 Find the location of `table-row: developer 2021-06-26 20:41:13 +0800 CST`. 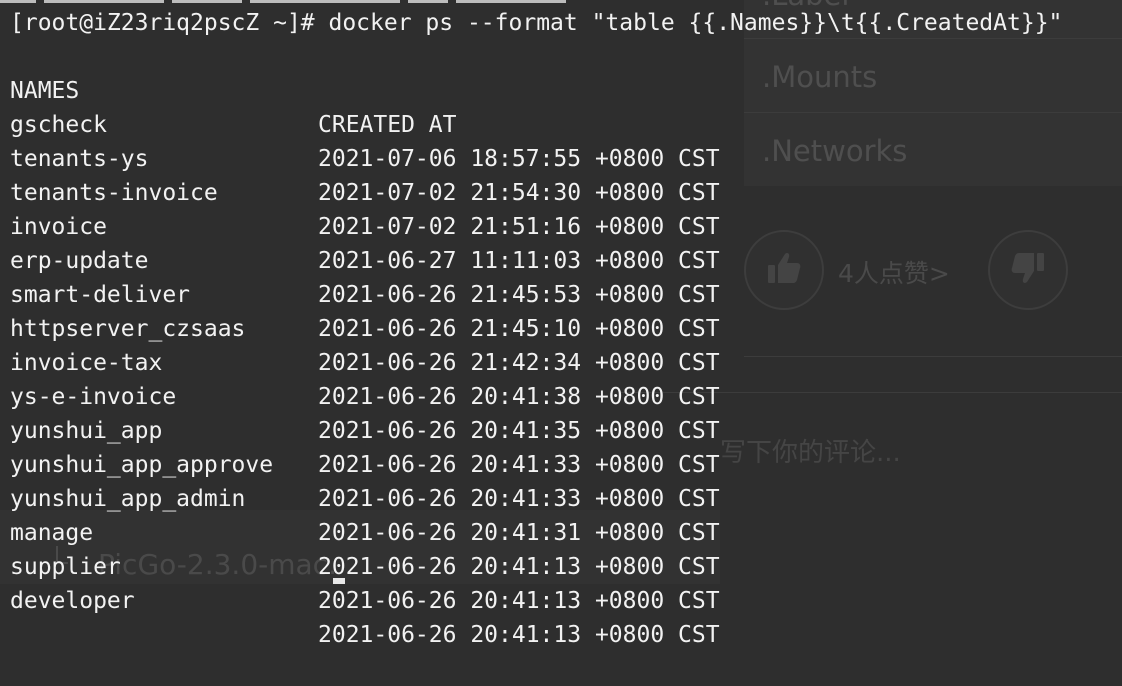

table-row: developer 2021-06-26 20:41:13 +0800 CST is located at coordinates (365, 599).